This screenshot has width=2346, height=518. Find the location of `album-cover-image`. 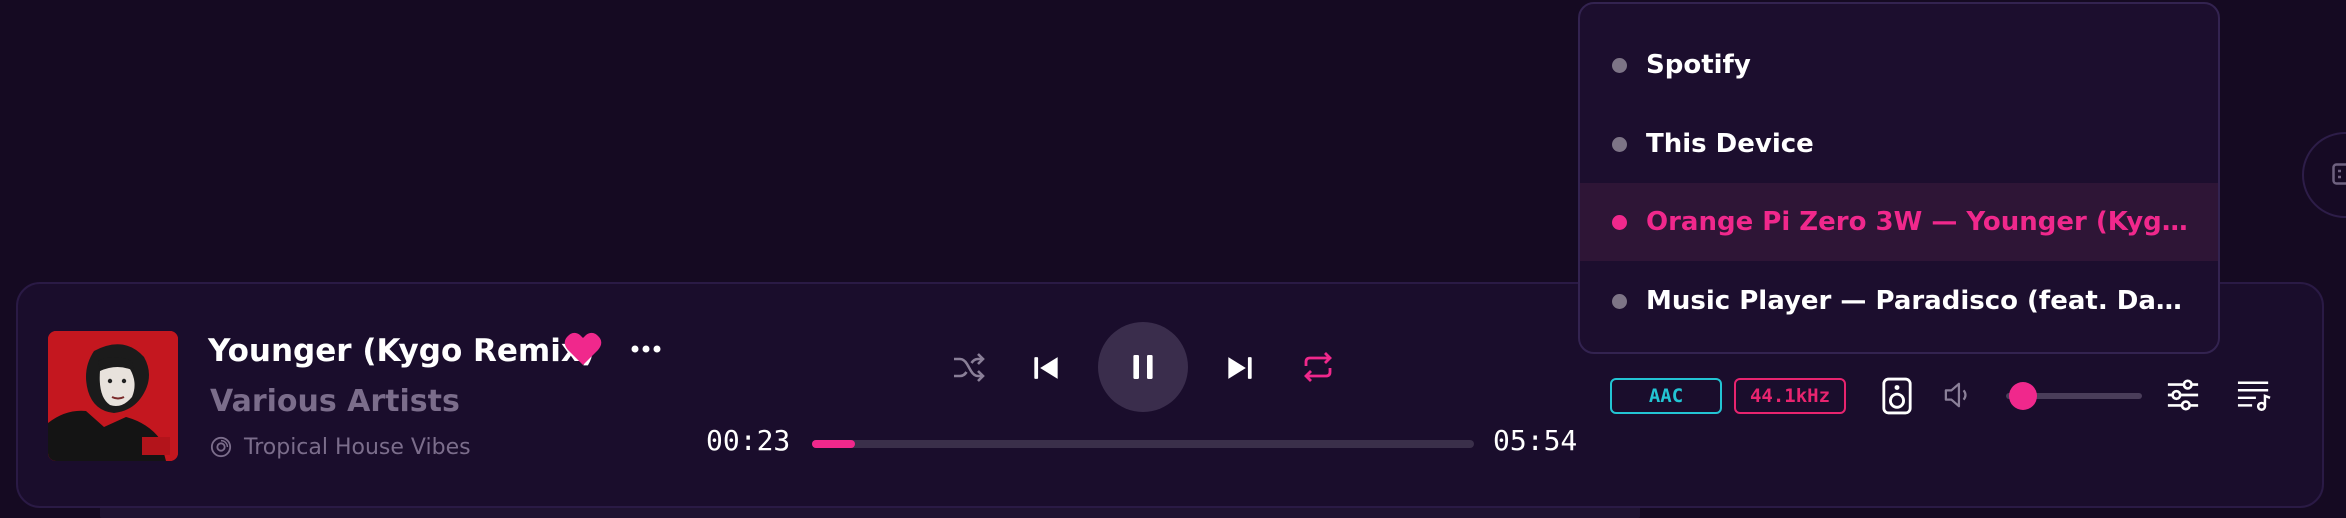

album-cover-image is located at coordinates (113, 396).